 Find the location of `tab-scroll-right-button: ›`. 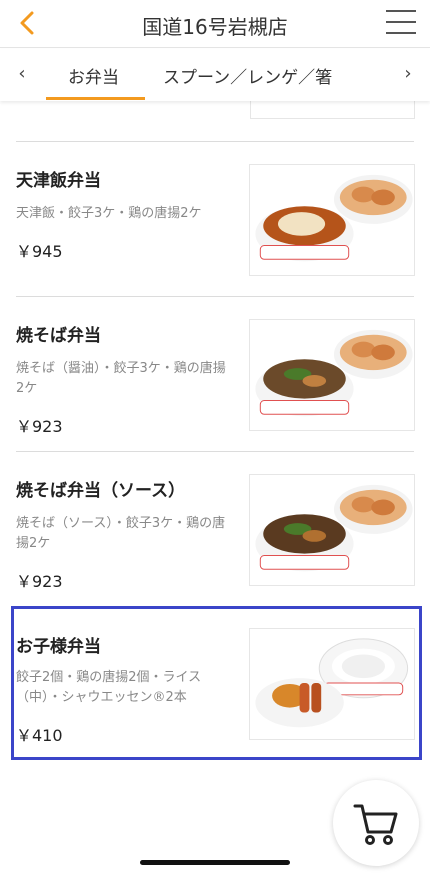

tab-scroll-right-button: › is located at coordinates (408, 74).